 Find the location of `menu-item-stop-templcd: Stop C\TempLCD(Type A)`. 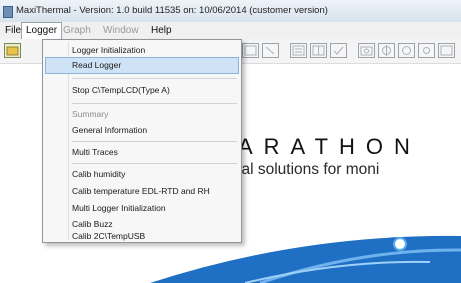

menu-item-stop-templcd: Stop C\TempLCD(Type A) is located at coordinates (121, 90).